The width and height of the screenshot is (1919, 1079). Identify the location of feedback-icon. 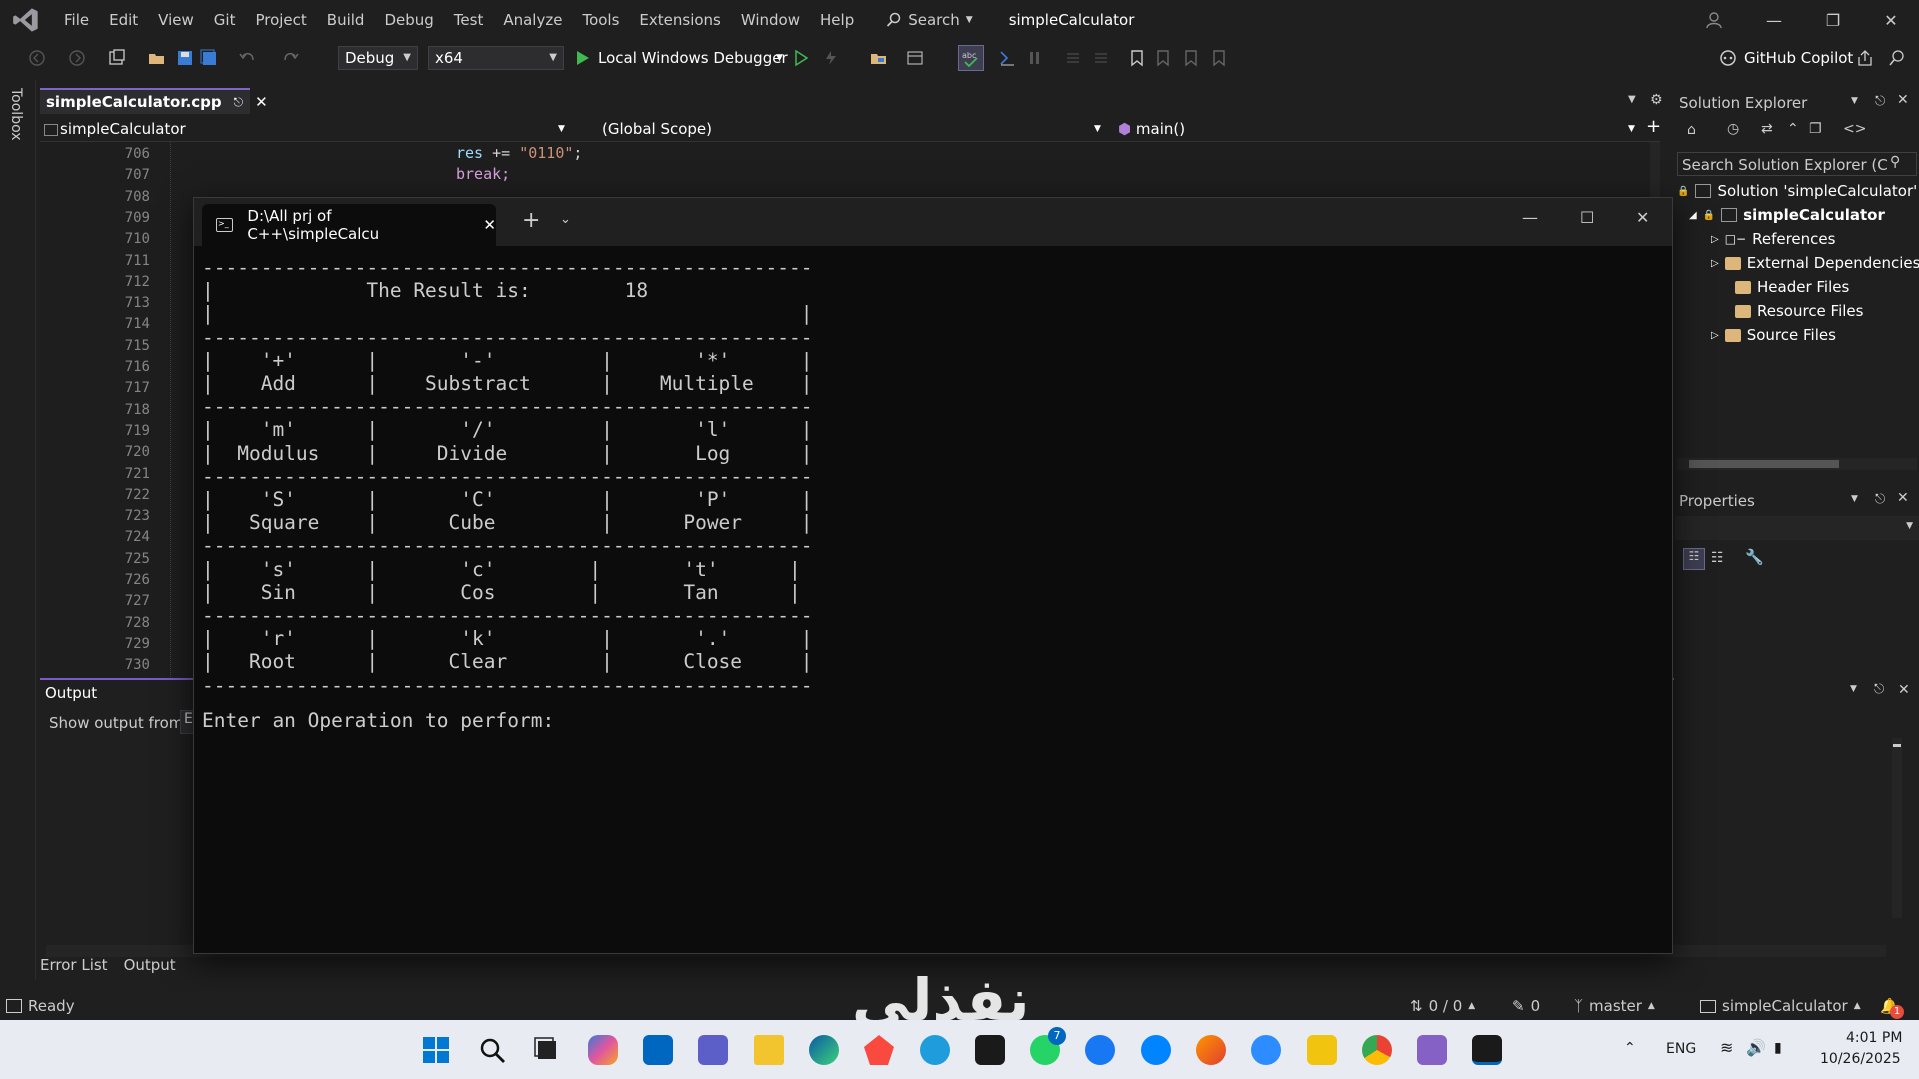
(1897, 58).